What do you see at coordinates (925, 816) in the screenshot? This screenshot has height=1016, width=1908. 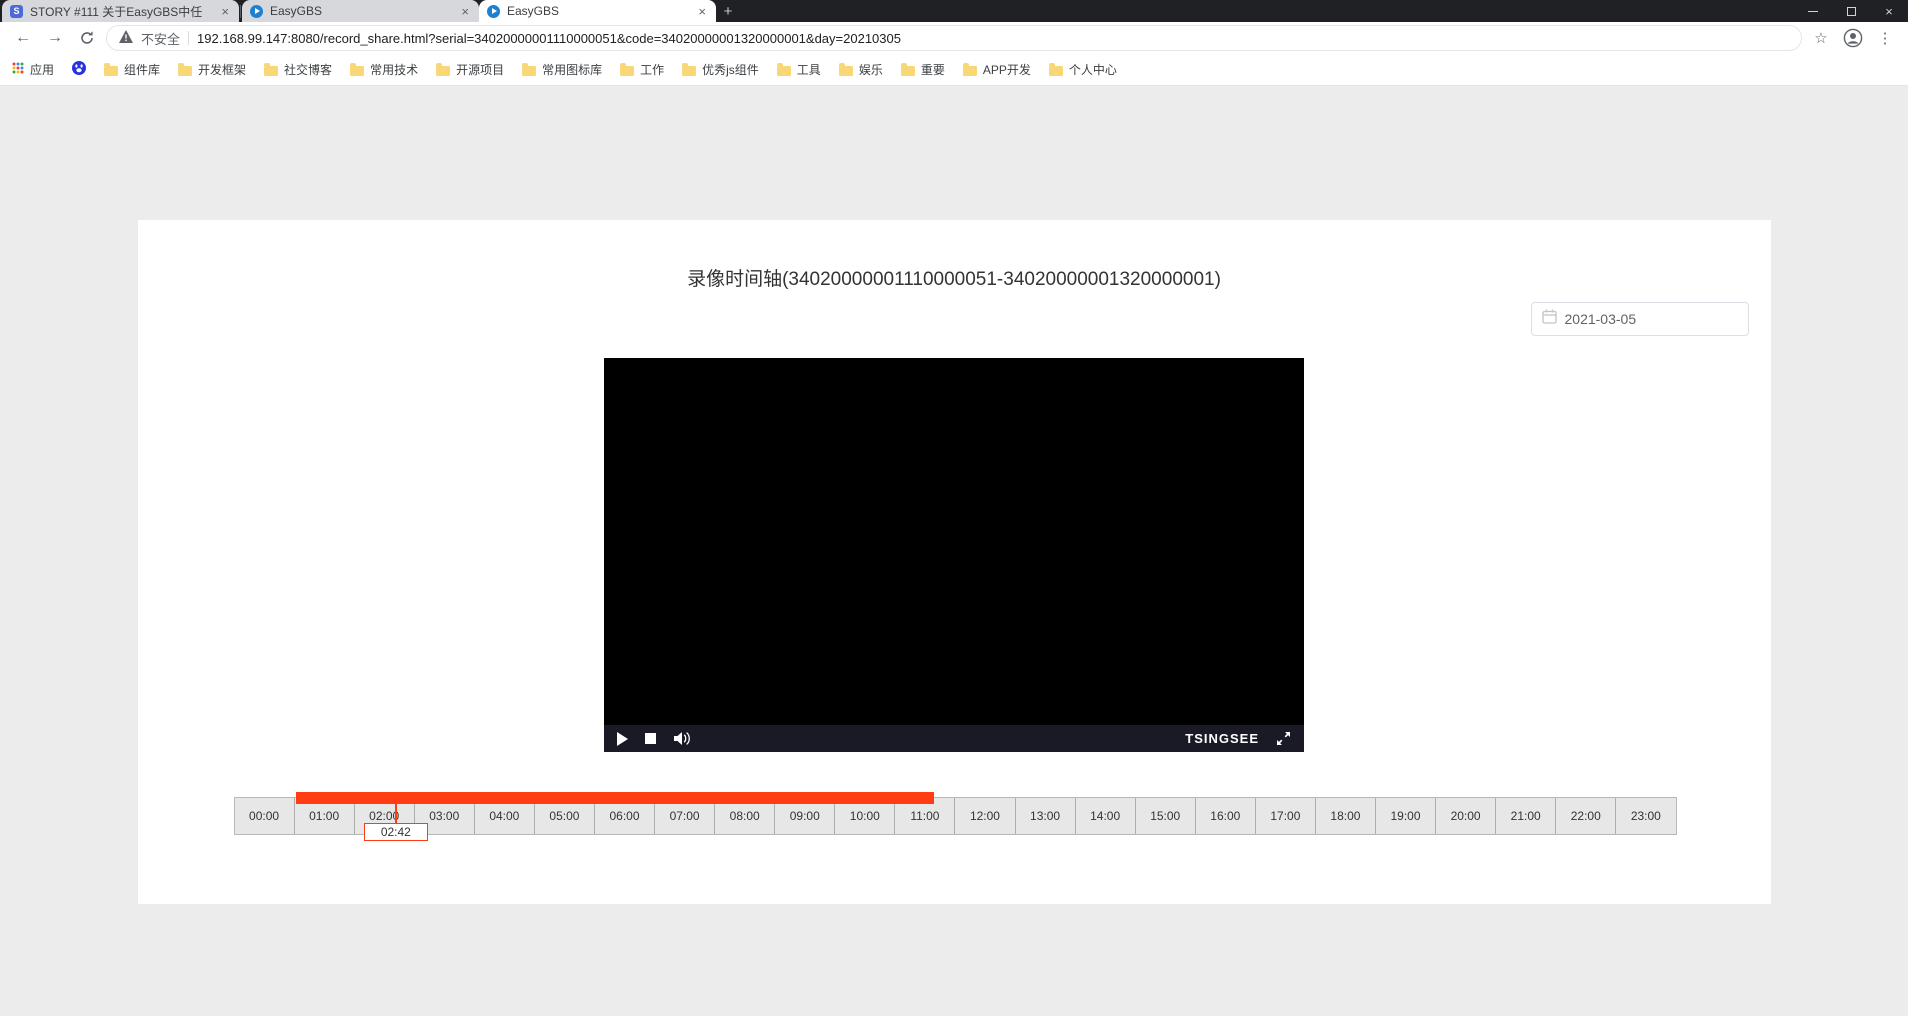 I see `timeline-hour-label: 11:00` at bounding box center [925, 816].